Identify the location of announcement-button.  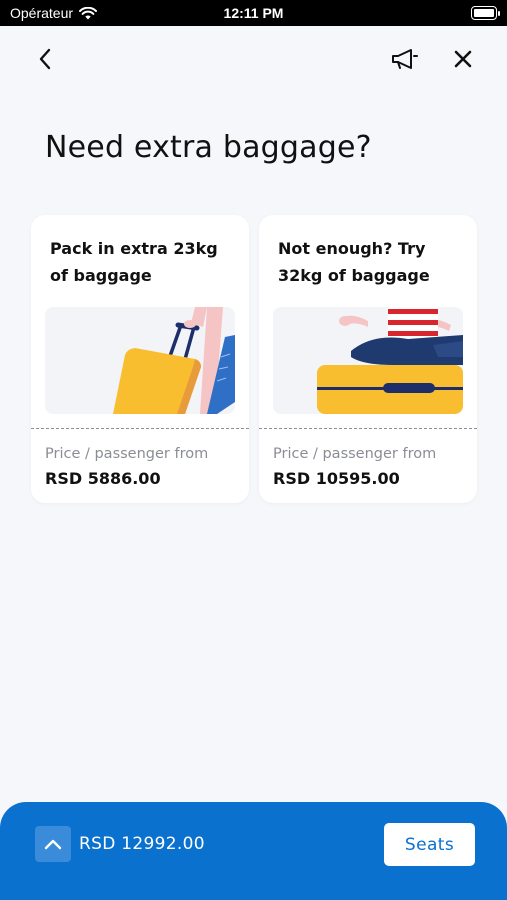
(405, 59).